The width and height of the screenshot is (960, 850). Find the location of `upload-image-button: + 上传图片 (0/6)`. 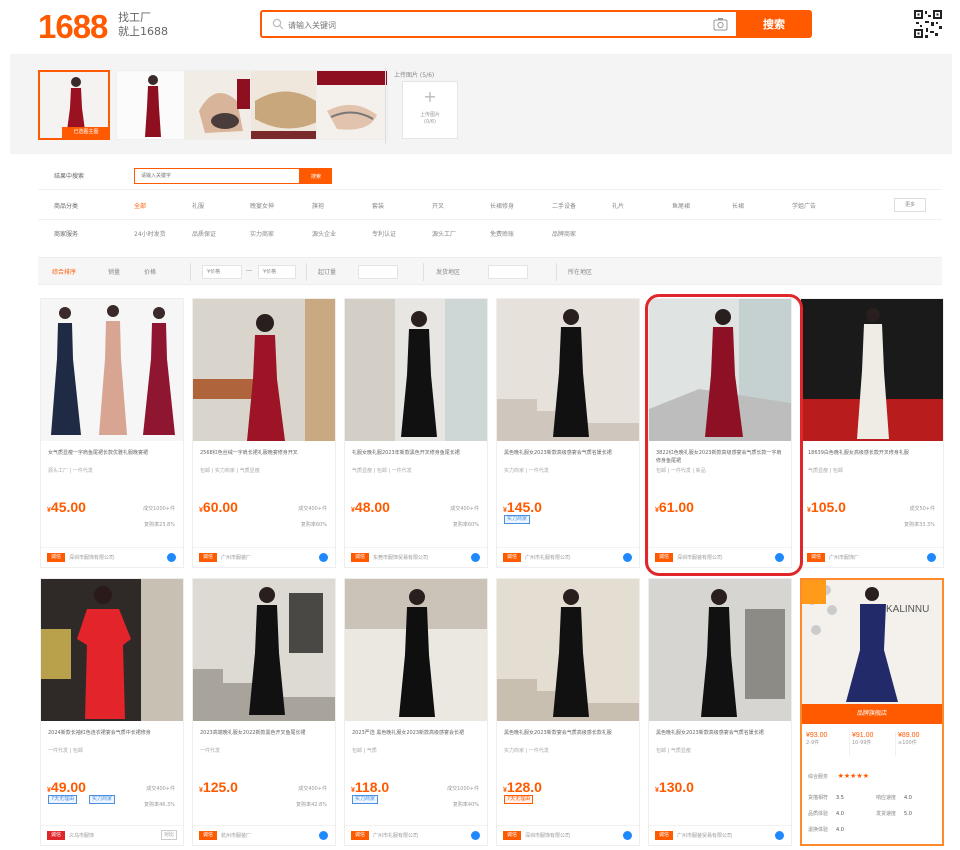

upload-image-button: + 上传图片 (0/6) is located at coordinates (430, 110).